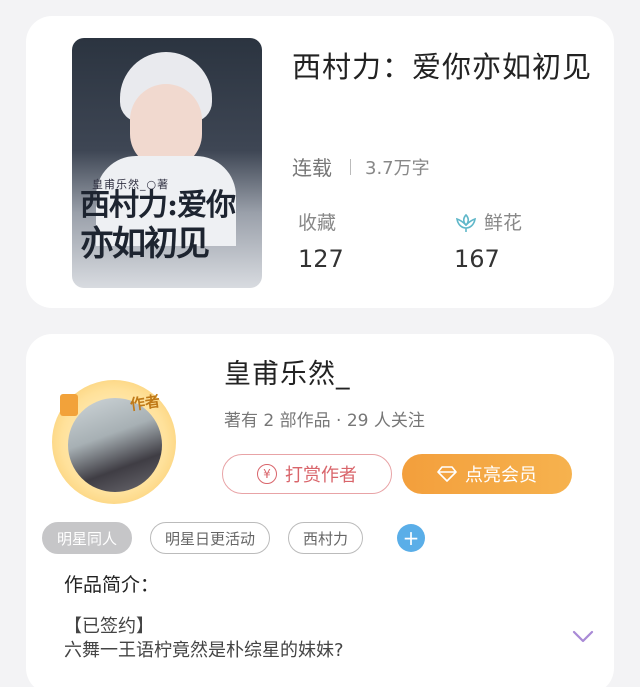 Image resolution: width=640 pixels, height=687 pixels. Describe the element at coordinates (321, 475) in the screenshot. I see `reward-author-label: 打赏作者` at that location.